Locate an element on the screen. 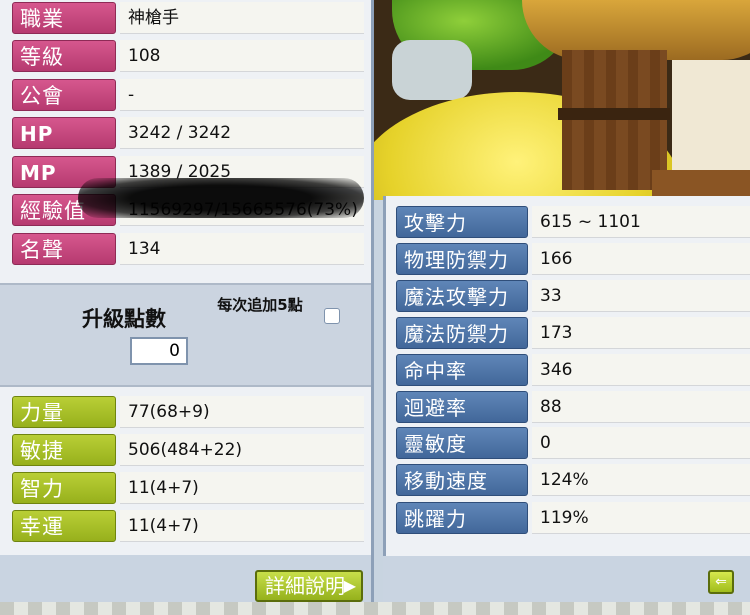 Image resolution: width=750 pixels, height=615 pixels. redaction-smudge is located at coordinates (221, 198).